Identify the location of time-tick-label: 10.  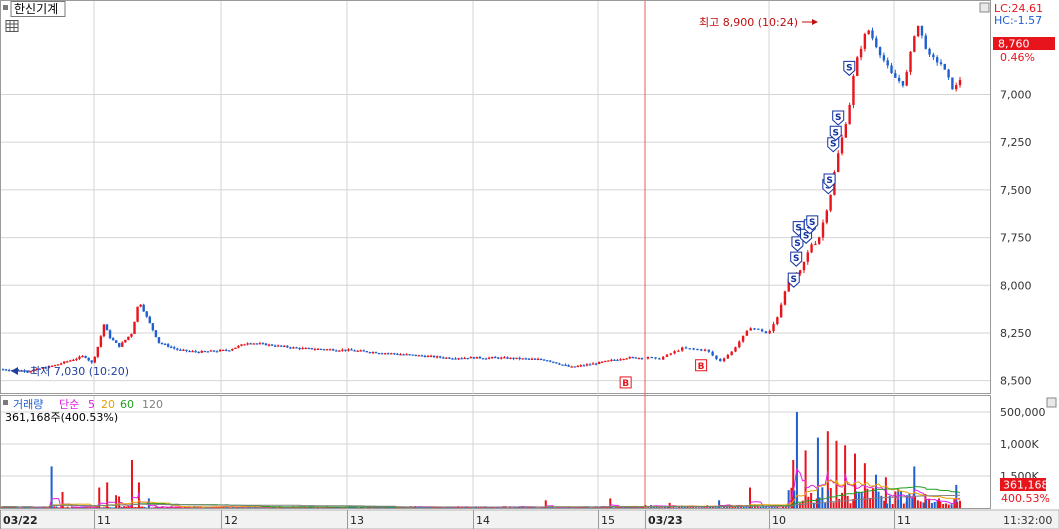
(779, 520).